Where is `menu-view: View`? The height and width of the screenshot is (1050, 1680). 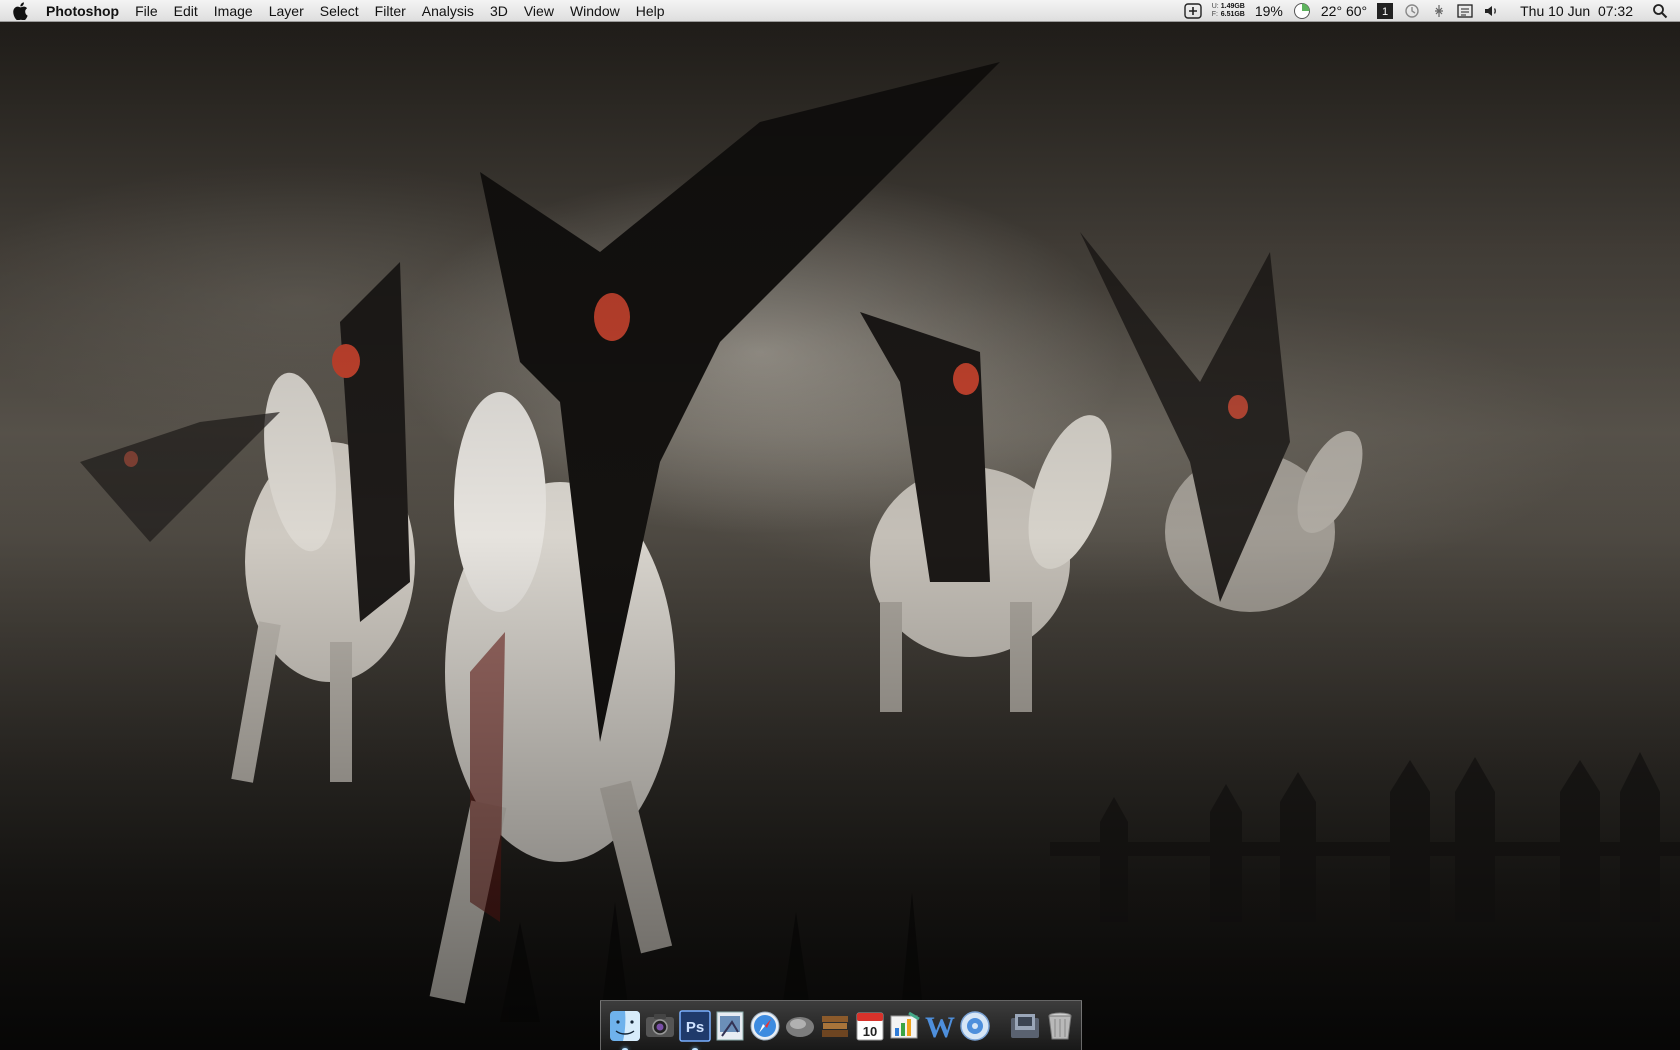 menu-view: View is located at coordinates (539, 11).